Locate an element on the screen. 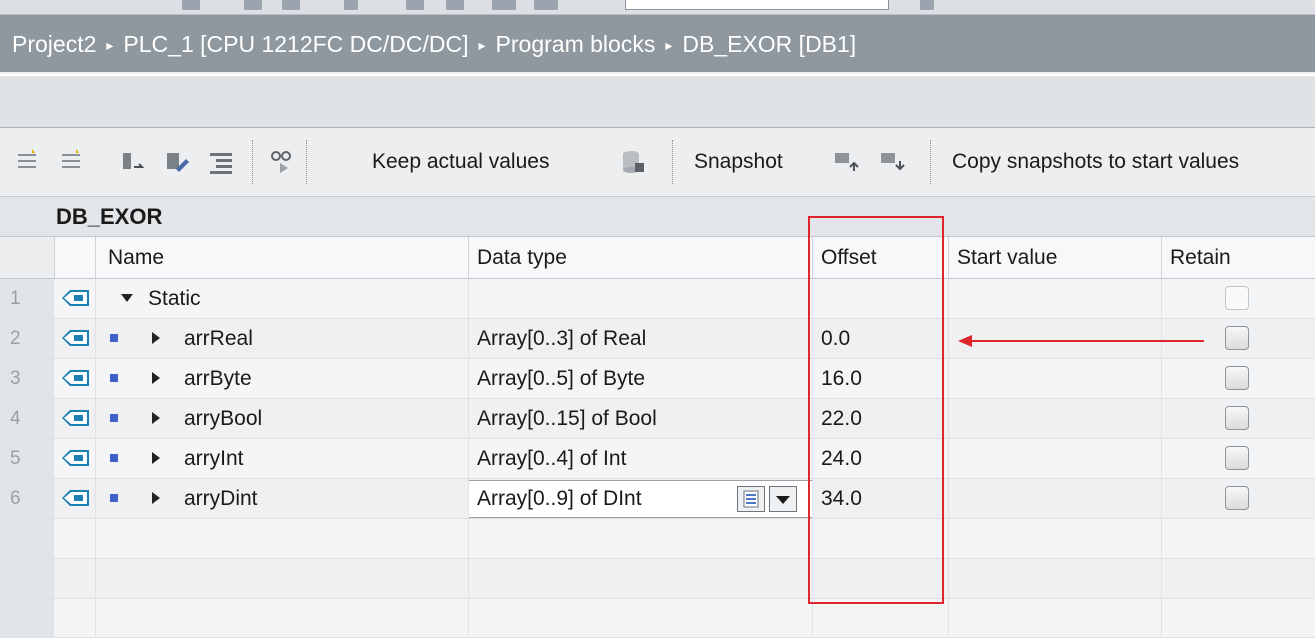  monitor-icon is located at coordinates (281, 162).